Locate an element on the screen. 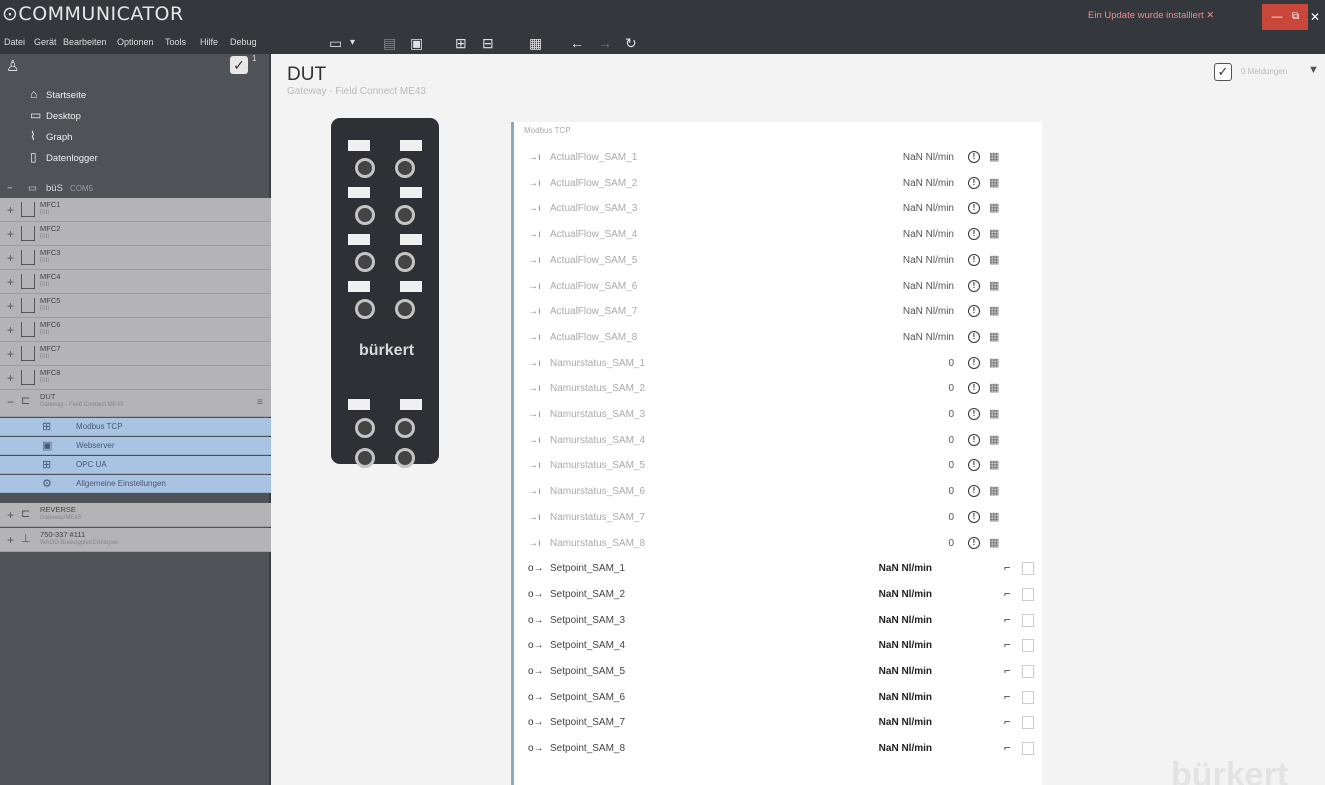 The height and width of the screenshot is (785, 1325). refresh-icon: ↻ is located at coordinates (631, 43).